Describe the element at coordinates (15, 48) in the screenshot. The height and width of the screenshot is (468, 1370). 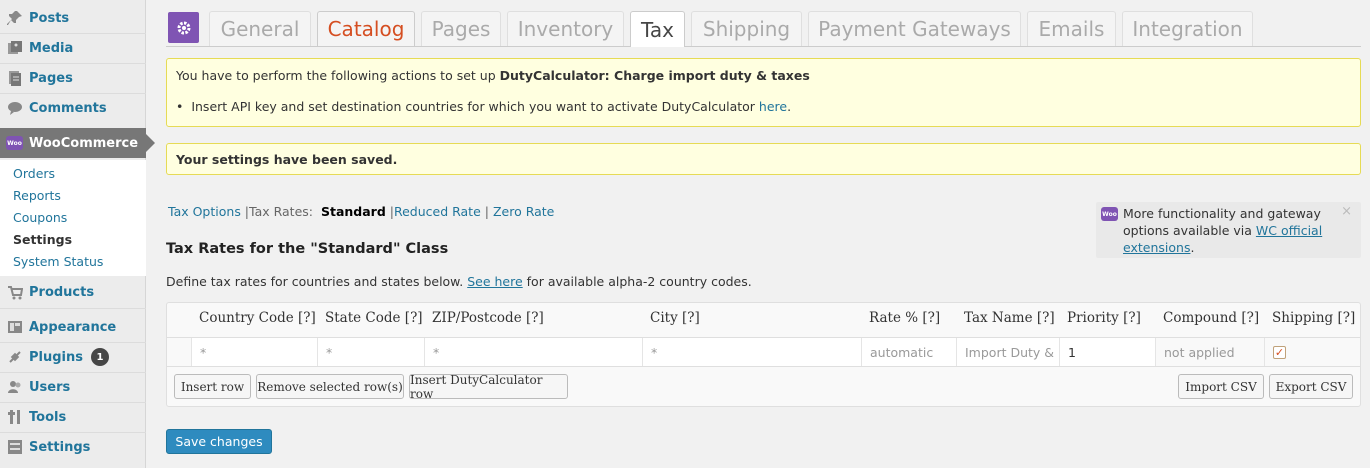
I see `media-icon` at that location.